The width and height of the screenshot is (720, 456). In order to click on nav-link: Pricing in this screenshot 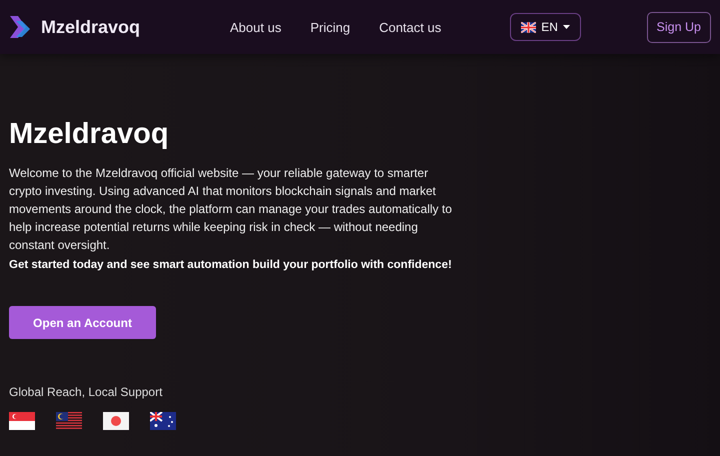, I will do `click(330, 27)`.